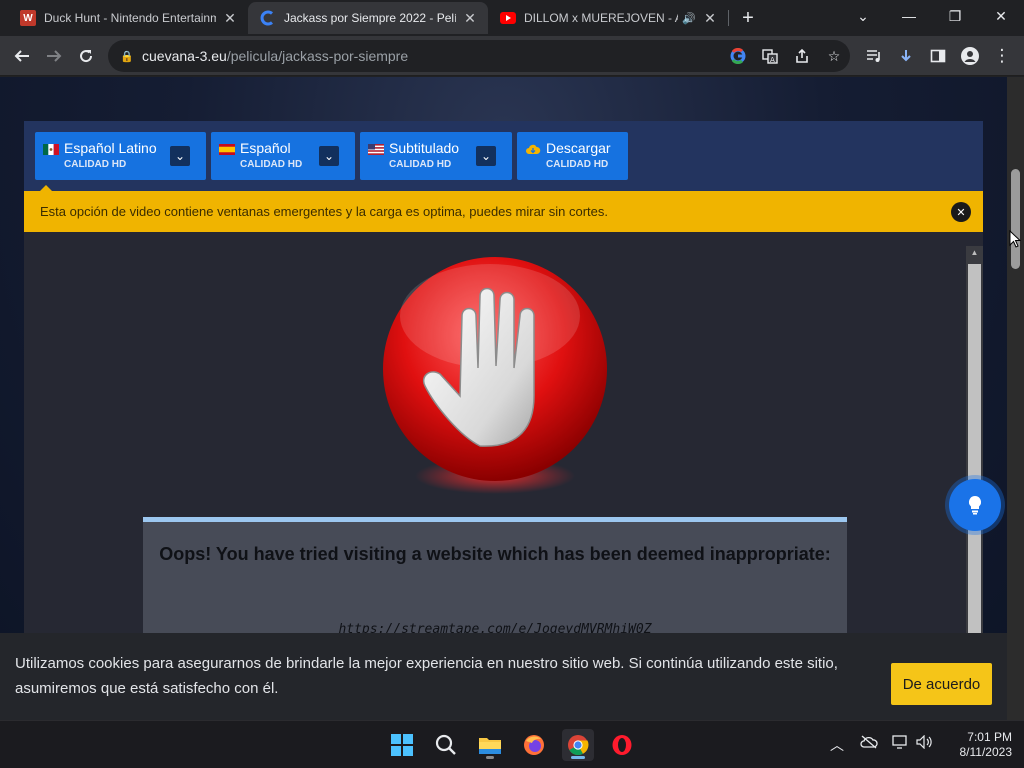  What do you see at coordinates (869, 743) in the screenshot?
I see `cloud-offline-icon` at bounding box center [869, 743].